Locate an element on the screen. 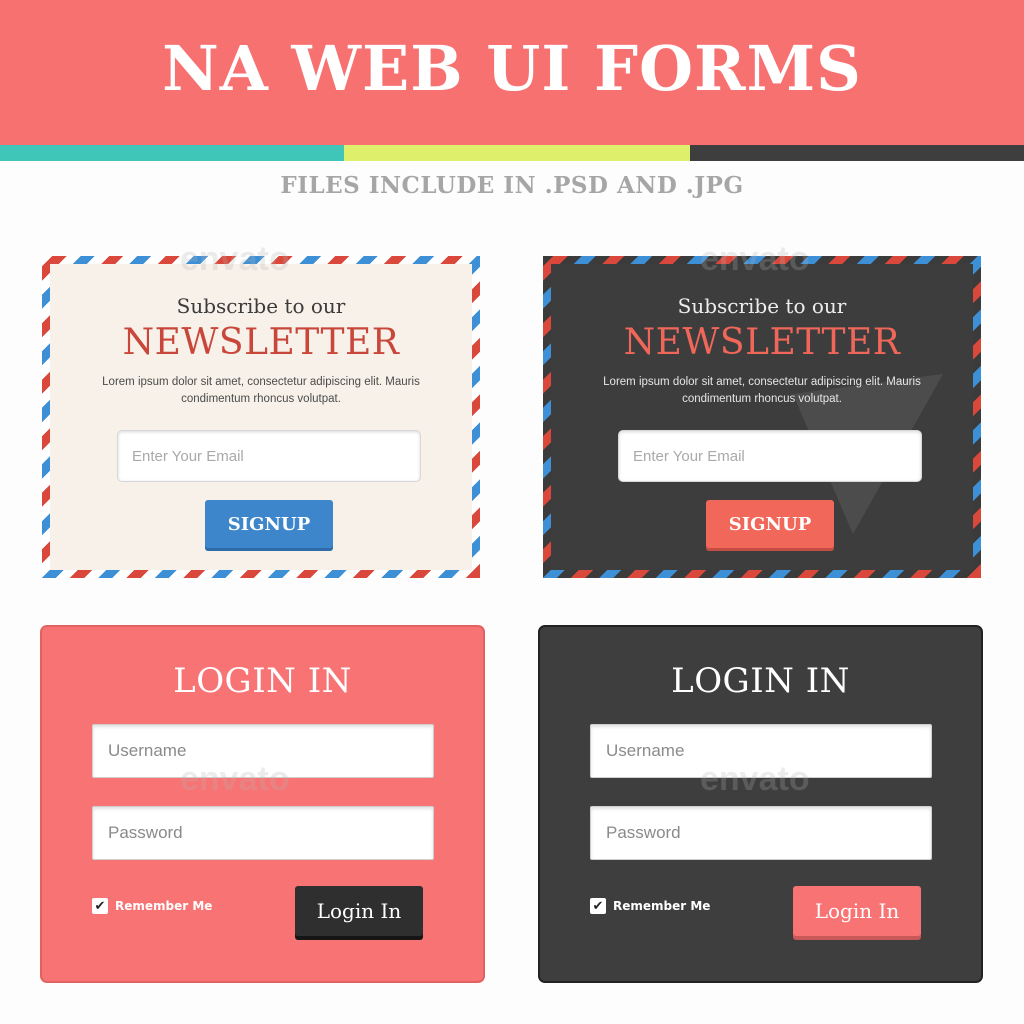  accent-bar-lime is located at coordinates (517, 153).